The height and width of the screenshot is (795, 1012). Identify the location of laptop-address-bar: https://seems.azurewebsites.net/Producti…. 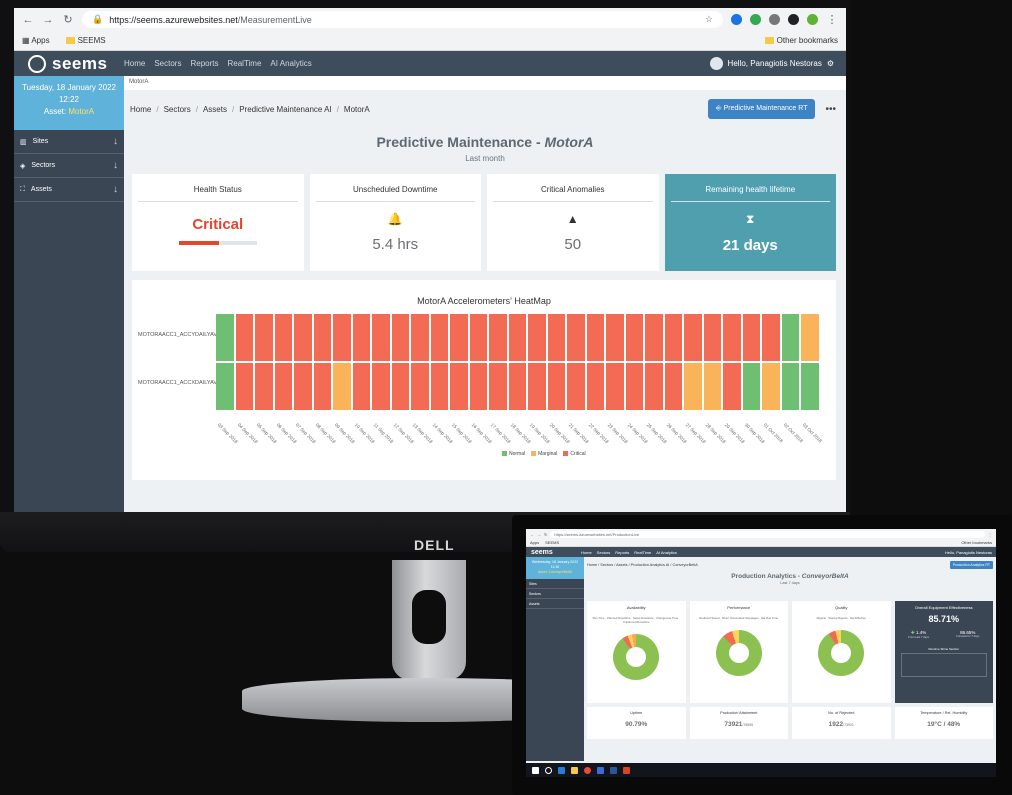
(767, 534).